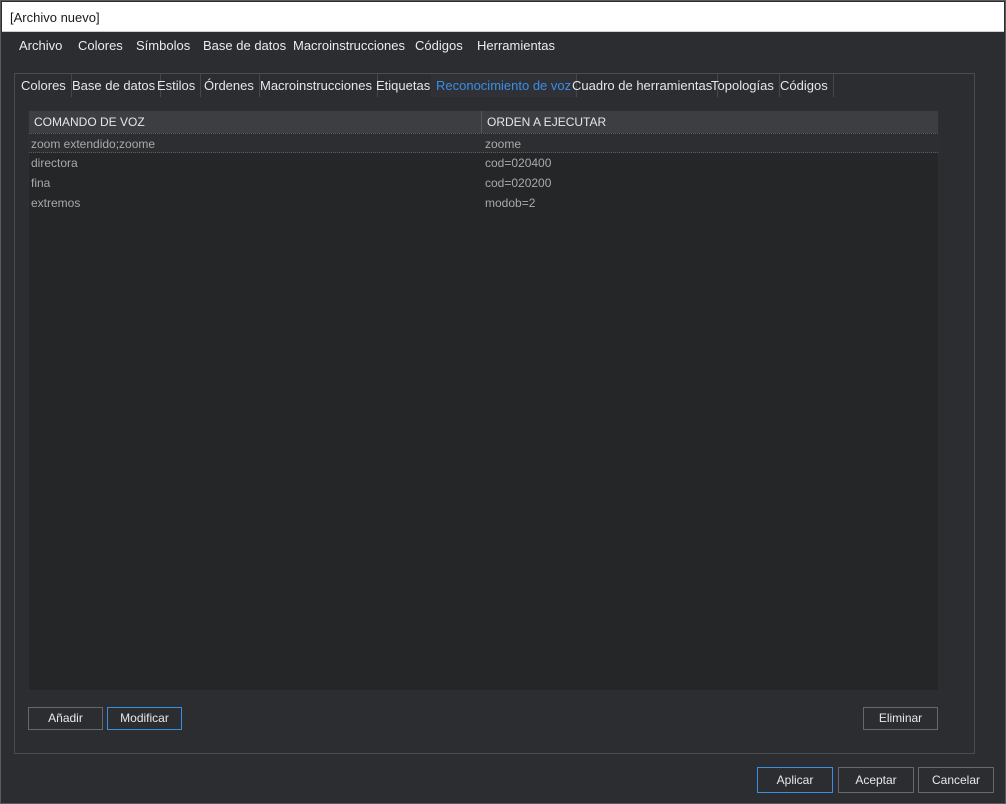  Describe the element at coordinates (643, 85) in the screenshot. I see `tab-cuadro-de-herramientas: Cuadro de herramientas` at that location.